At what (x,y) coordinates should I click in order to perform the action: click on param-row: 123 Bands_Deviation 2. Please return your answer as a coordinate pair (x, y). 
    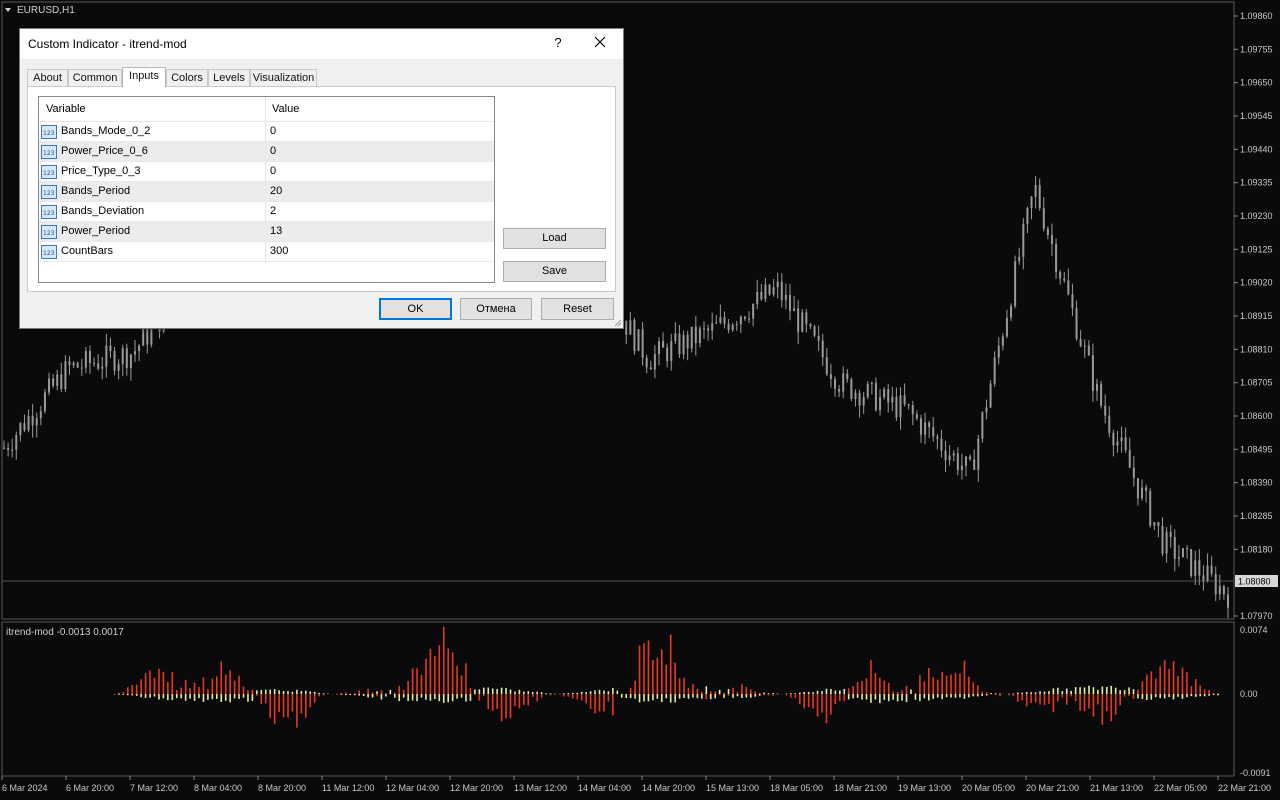
    Looking at the image, I should click on (266, 212).